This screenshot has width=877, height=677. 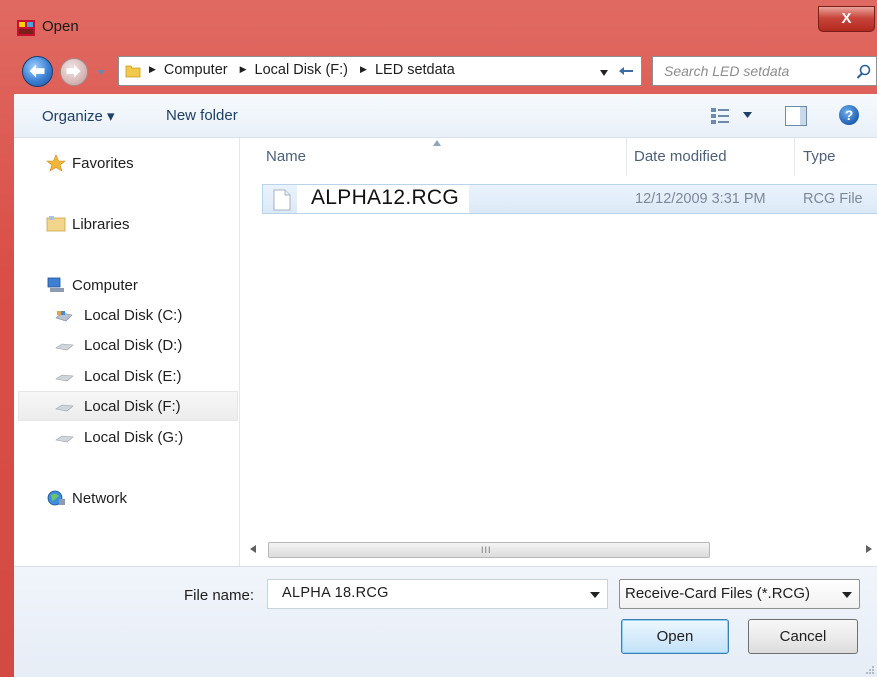 What do you see at coordinates (56, 163) in the screenshot?
I see `star-icon` at bounding box center [56, 163].